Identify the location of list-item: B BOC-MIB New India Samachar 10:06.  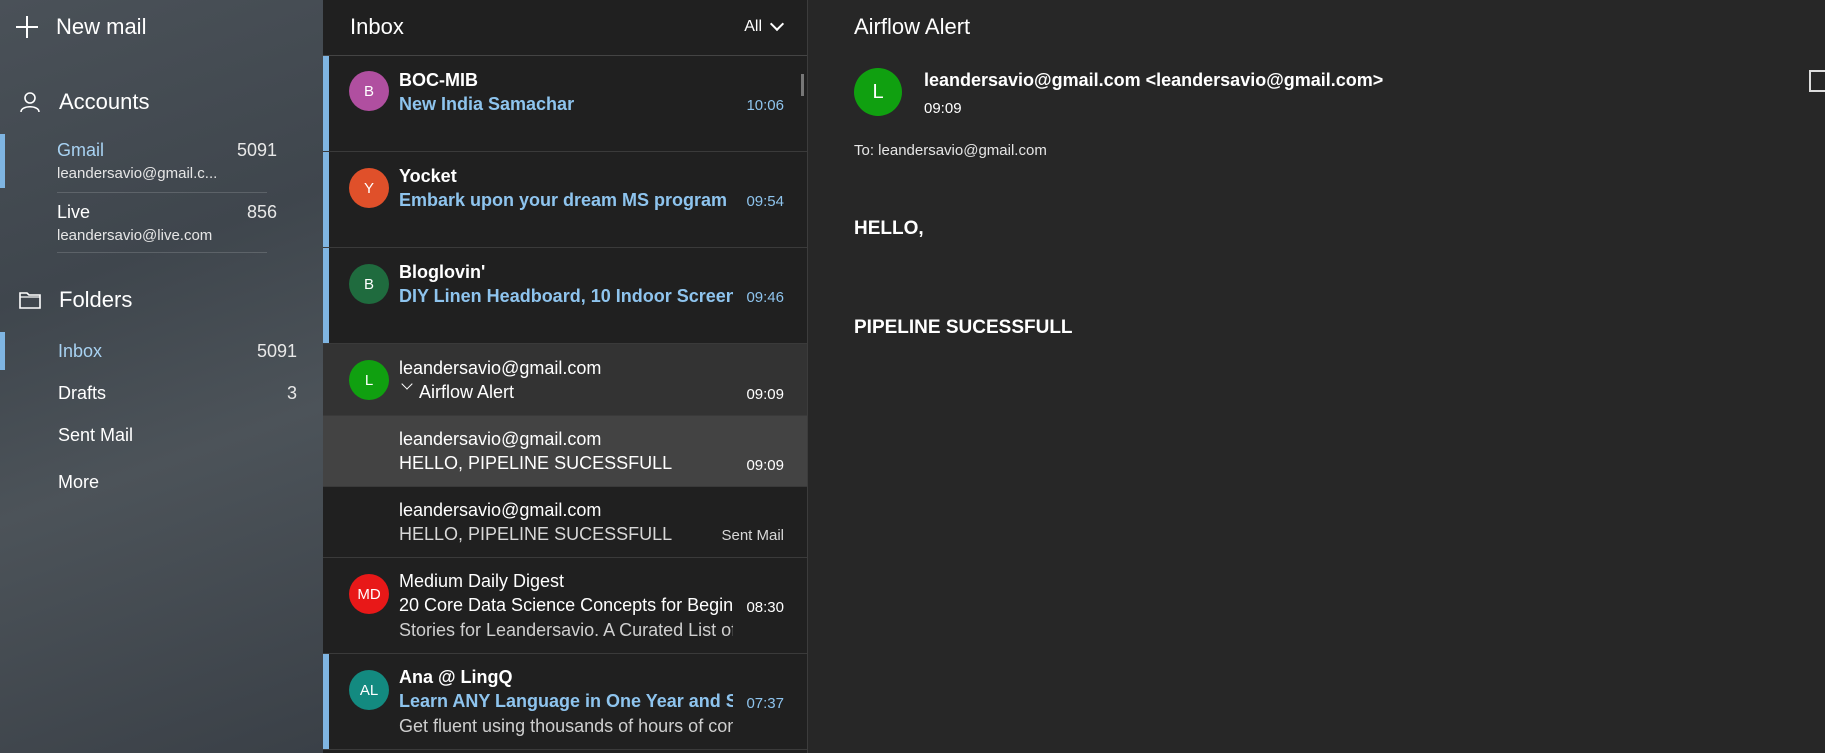
(565, 104).